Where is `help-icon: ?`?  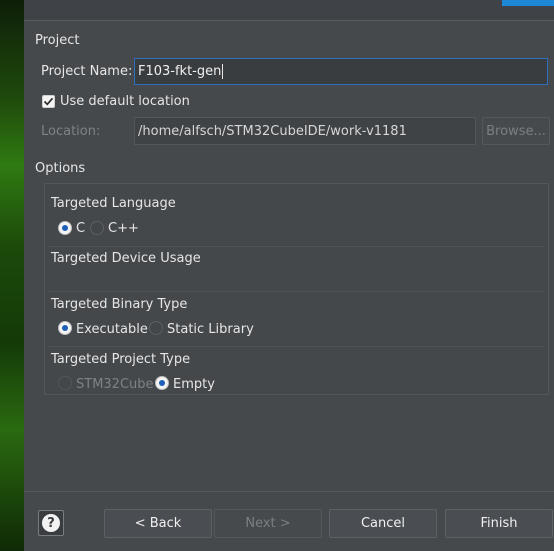
help-icon: ? is located at coordinates (51, 523).